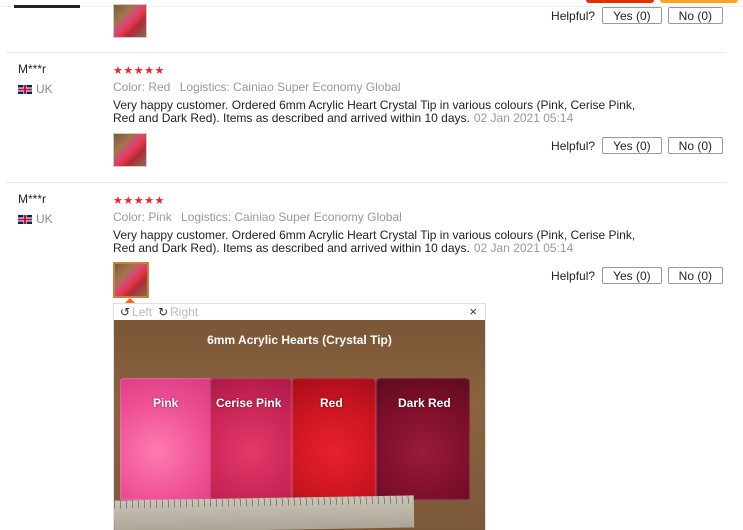 This screenshot has height=530, width=743. I want to click on bag-label: Red, so click(331, 403).